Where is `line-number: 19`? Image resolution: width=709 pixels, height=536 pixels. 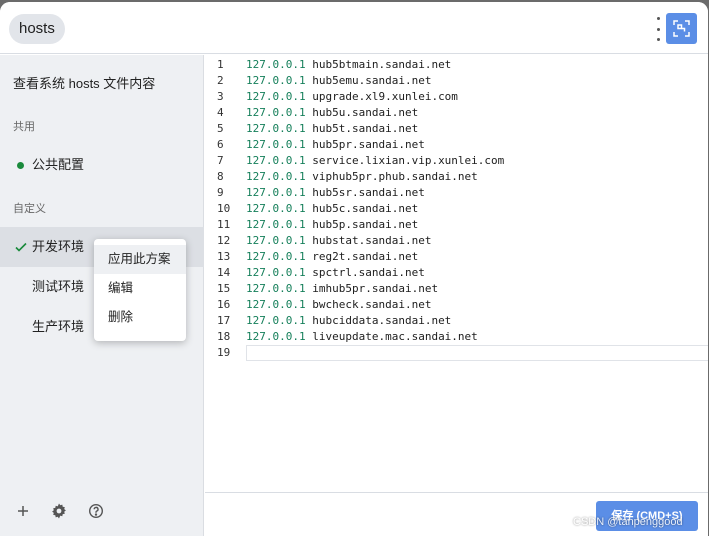
line-number: 19 is located at coordinates (224, 352).